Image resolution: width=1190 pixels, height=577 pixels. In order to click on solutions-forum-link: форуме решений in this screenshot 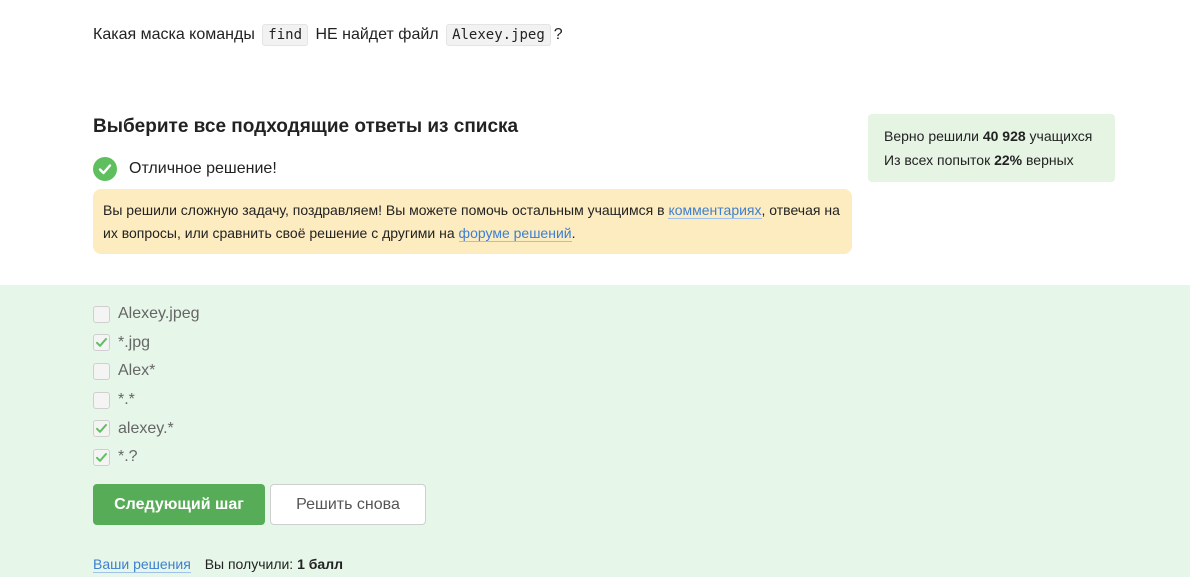, I will do `click(515, 233)`.